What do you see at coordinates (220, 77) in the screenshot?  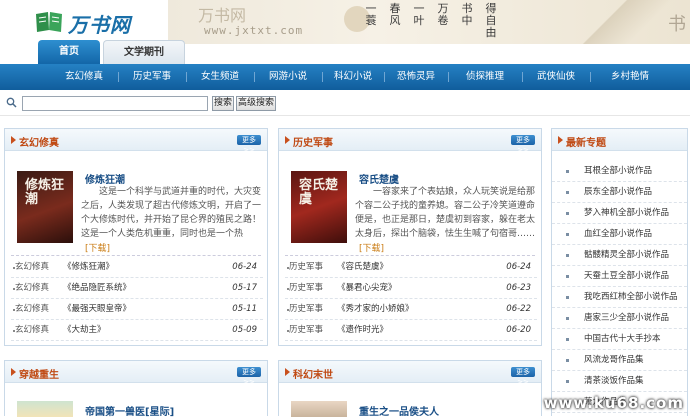 I see `nav-item-nvsheng: 女生频道` at bounding box center [220, 77].